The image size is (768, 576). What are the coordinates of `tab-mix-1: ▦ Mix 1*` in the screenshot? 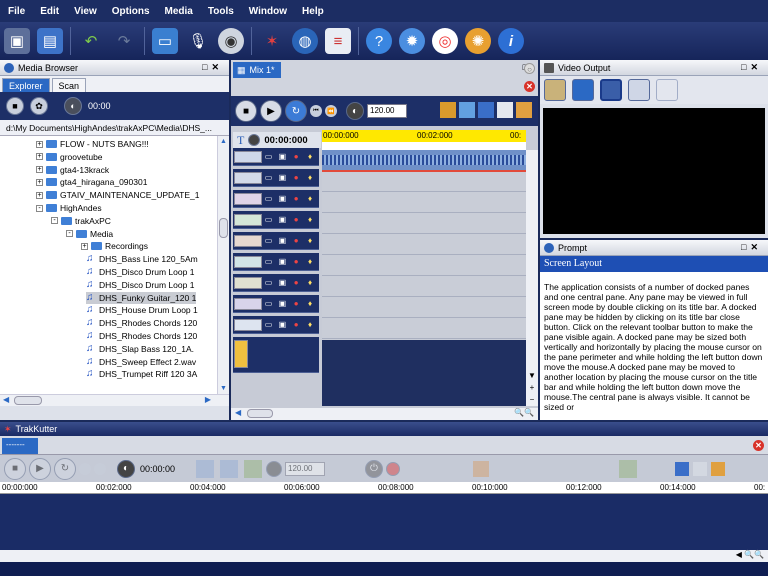 It's located at (257, 70).